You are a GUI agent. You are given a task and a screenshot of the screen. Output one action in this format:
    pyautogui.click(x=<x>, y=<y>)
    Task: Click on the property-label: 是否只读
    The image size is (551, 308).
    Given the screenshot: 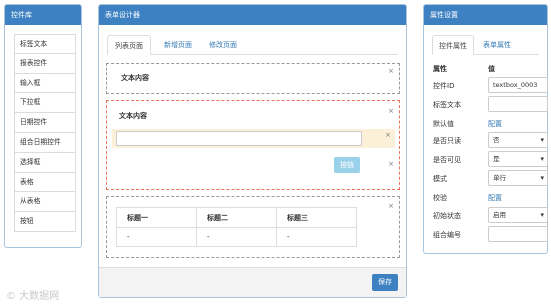 What is the action you would take?
    pyautogui.click(x=447, y=141)
    